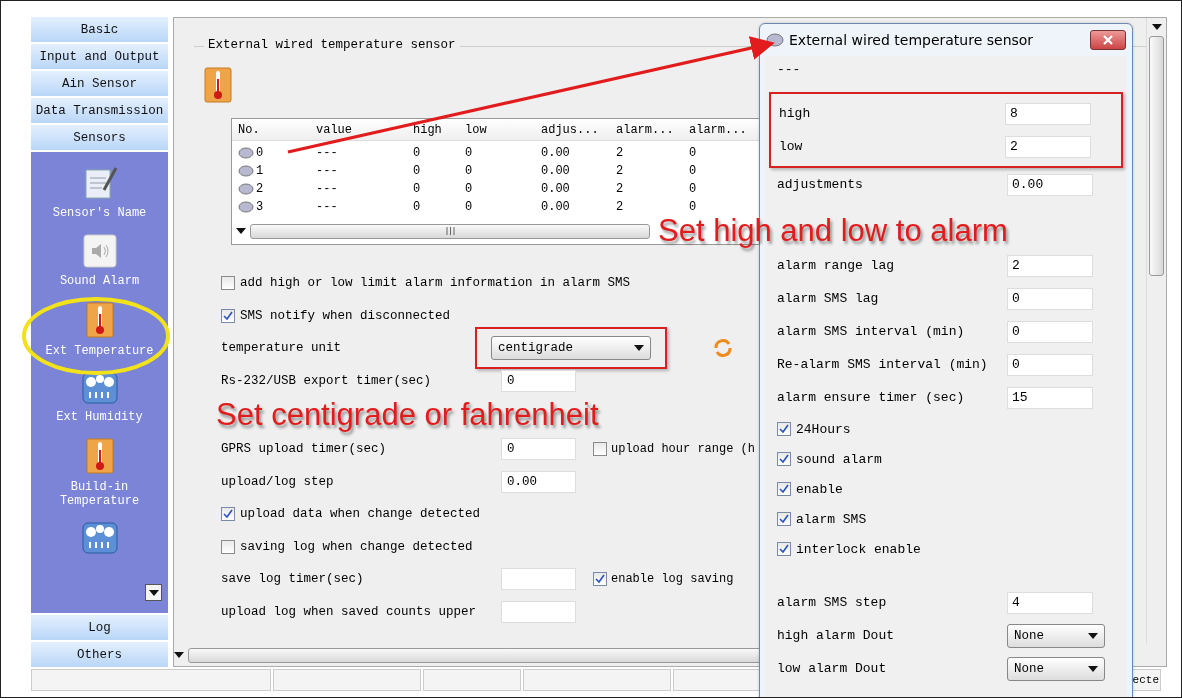 Image resolution: width=1182 pixels, height=698 pixels. What do you see at coordinates (836, 265) in the screenshot?
I see `field-label: alarm range lag` at bounding box center [836, 265].